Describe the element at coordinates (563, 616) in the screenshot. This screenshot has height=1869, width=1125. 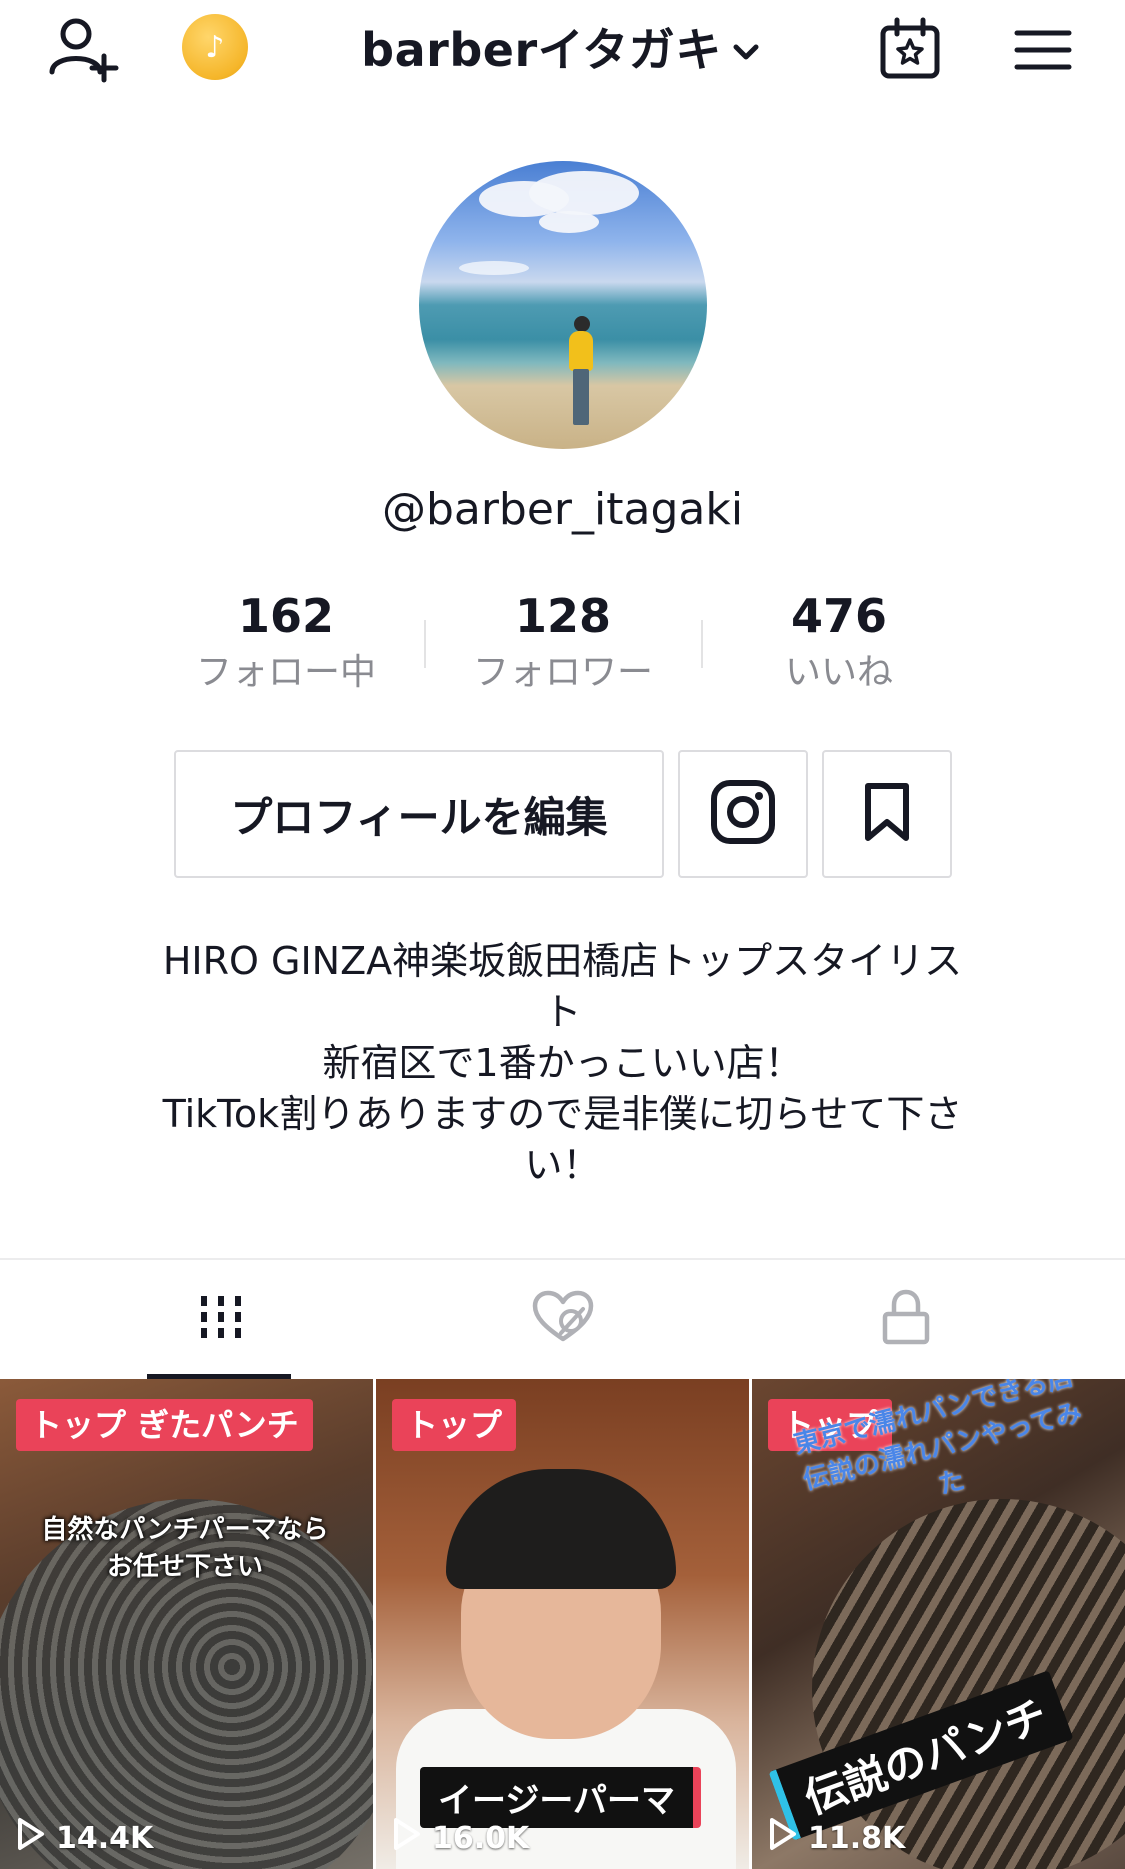
I see `followers-count: 128` at that location.